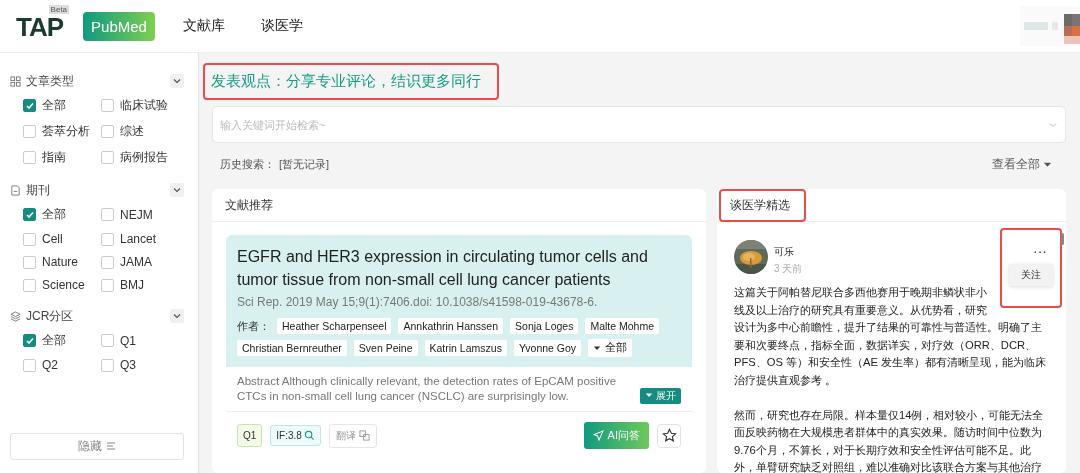  What do you see at coordinates (247, 164) in the screenshot?
I see `history-label: 历史搜索：` at bounding box center [247, 164].